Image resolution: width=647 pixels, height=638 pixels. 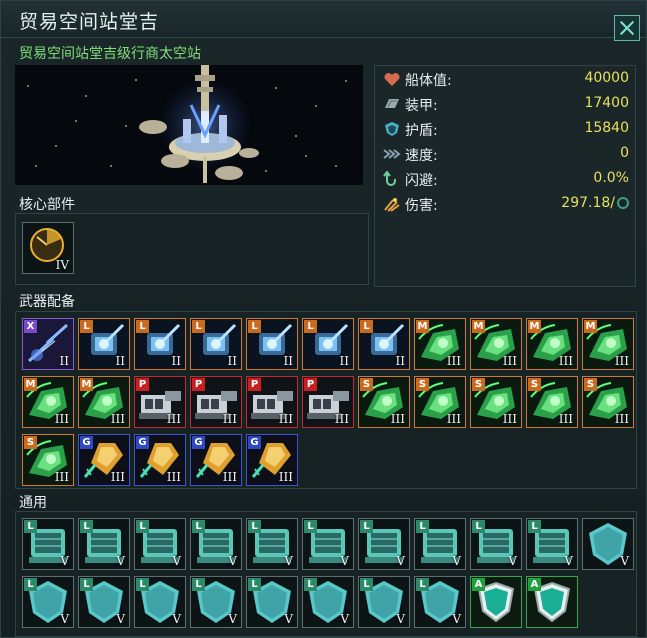 I want to click on utility-slot: V, so click(x=608, y=544).